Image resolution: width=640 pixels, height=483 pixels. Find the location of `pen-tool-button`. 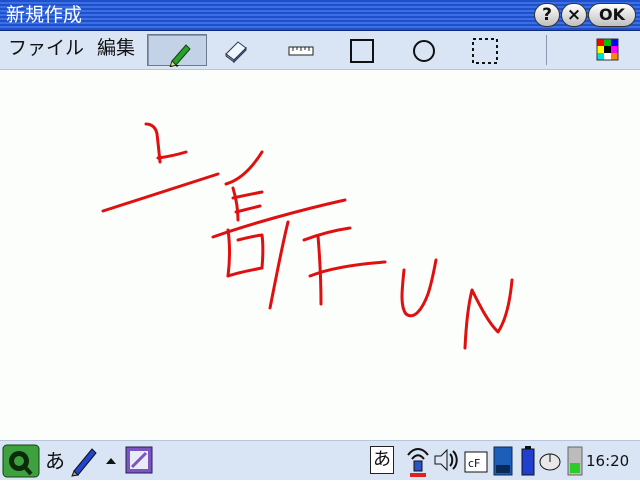

pen-tool-button is located at coordinates (177, 50).